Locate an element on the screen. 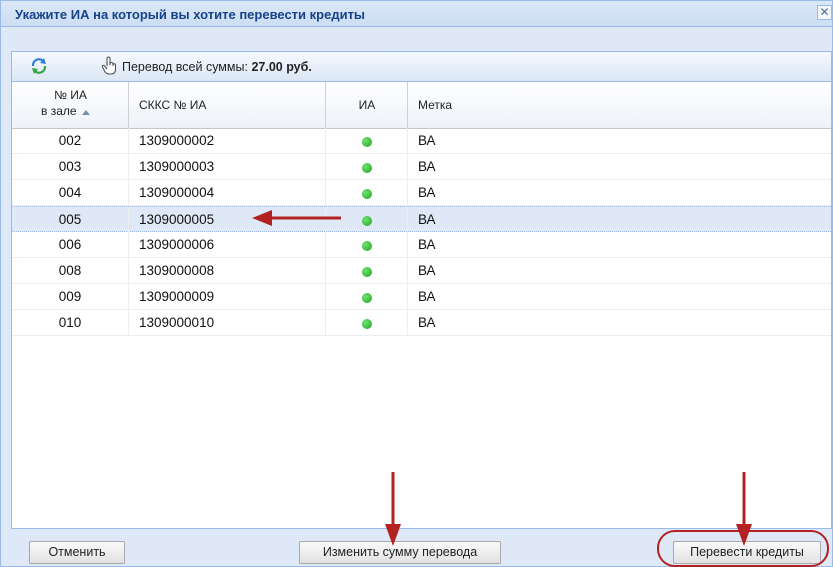 This screenshot has height=567, width=833. cell-skks: 1309000002 is located at coordinates (227, 141).